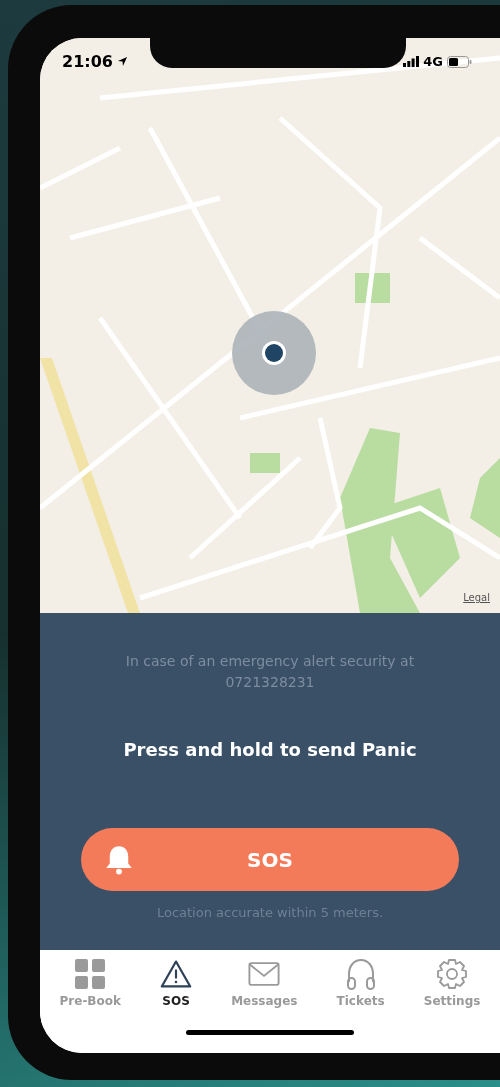 The height and width of the screenshot is (1087, 500). I want to click on bell-icon, so click(119, 860).